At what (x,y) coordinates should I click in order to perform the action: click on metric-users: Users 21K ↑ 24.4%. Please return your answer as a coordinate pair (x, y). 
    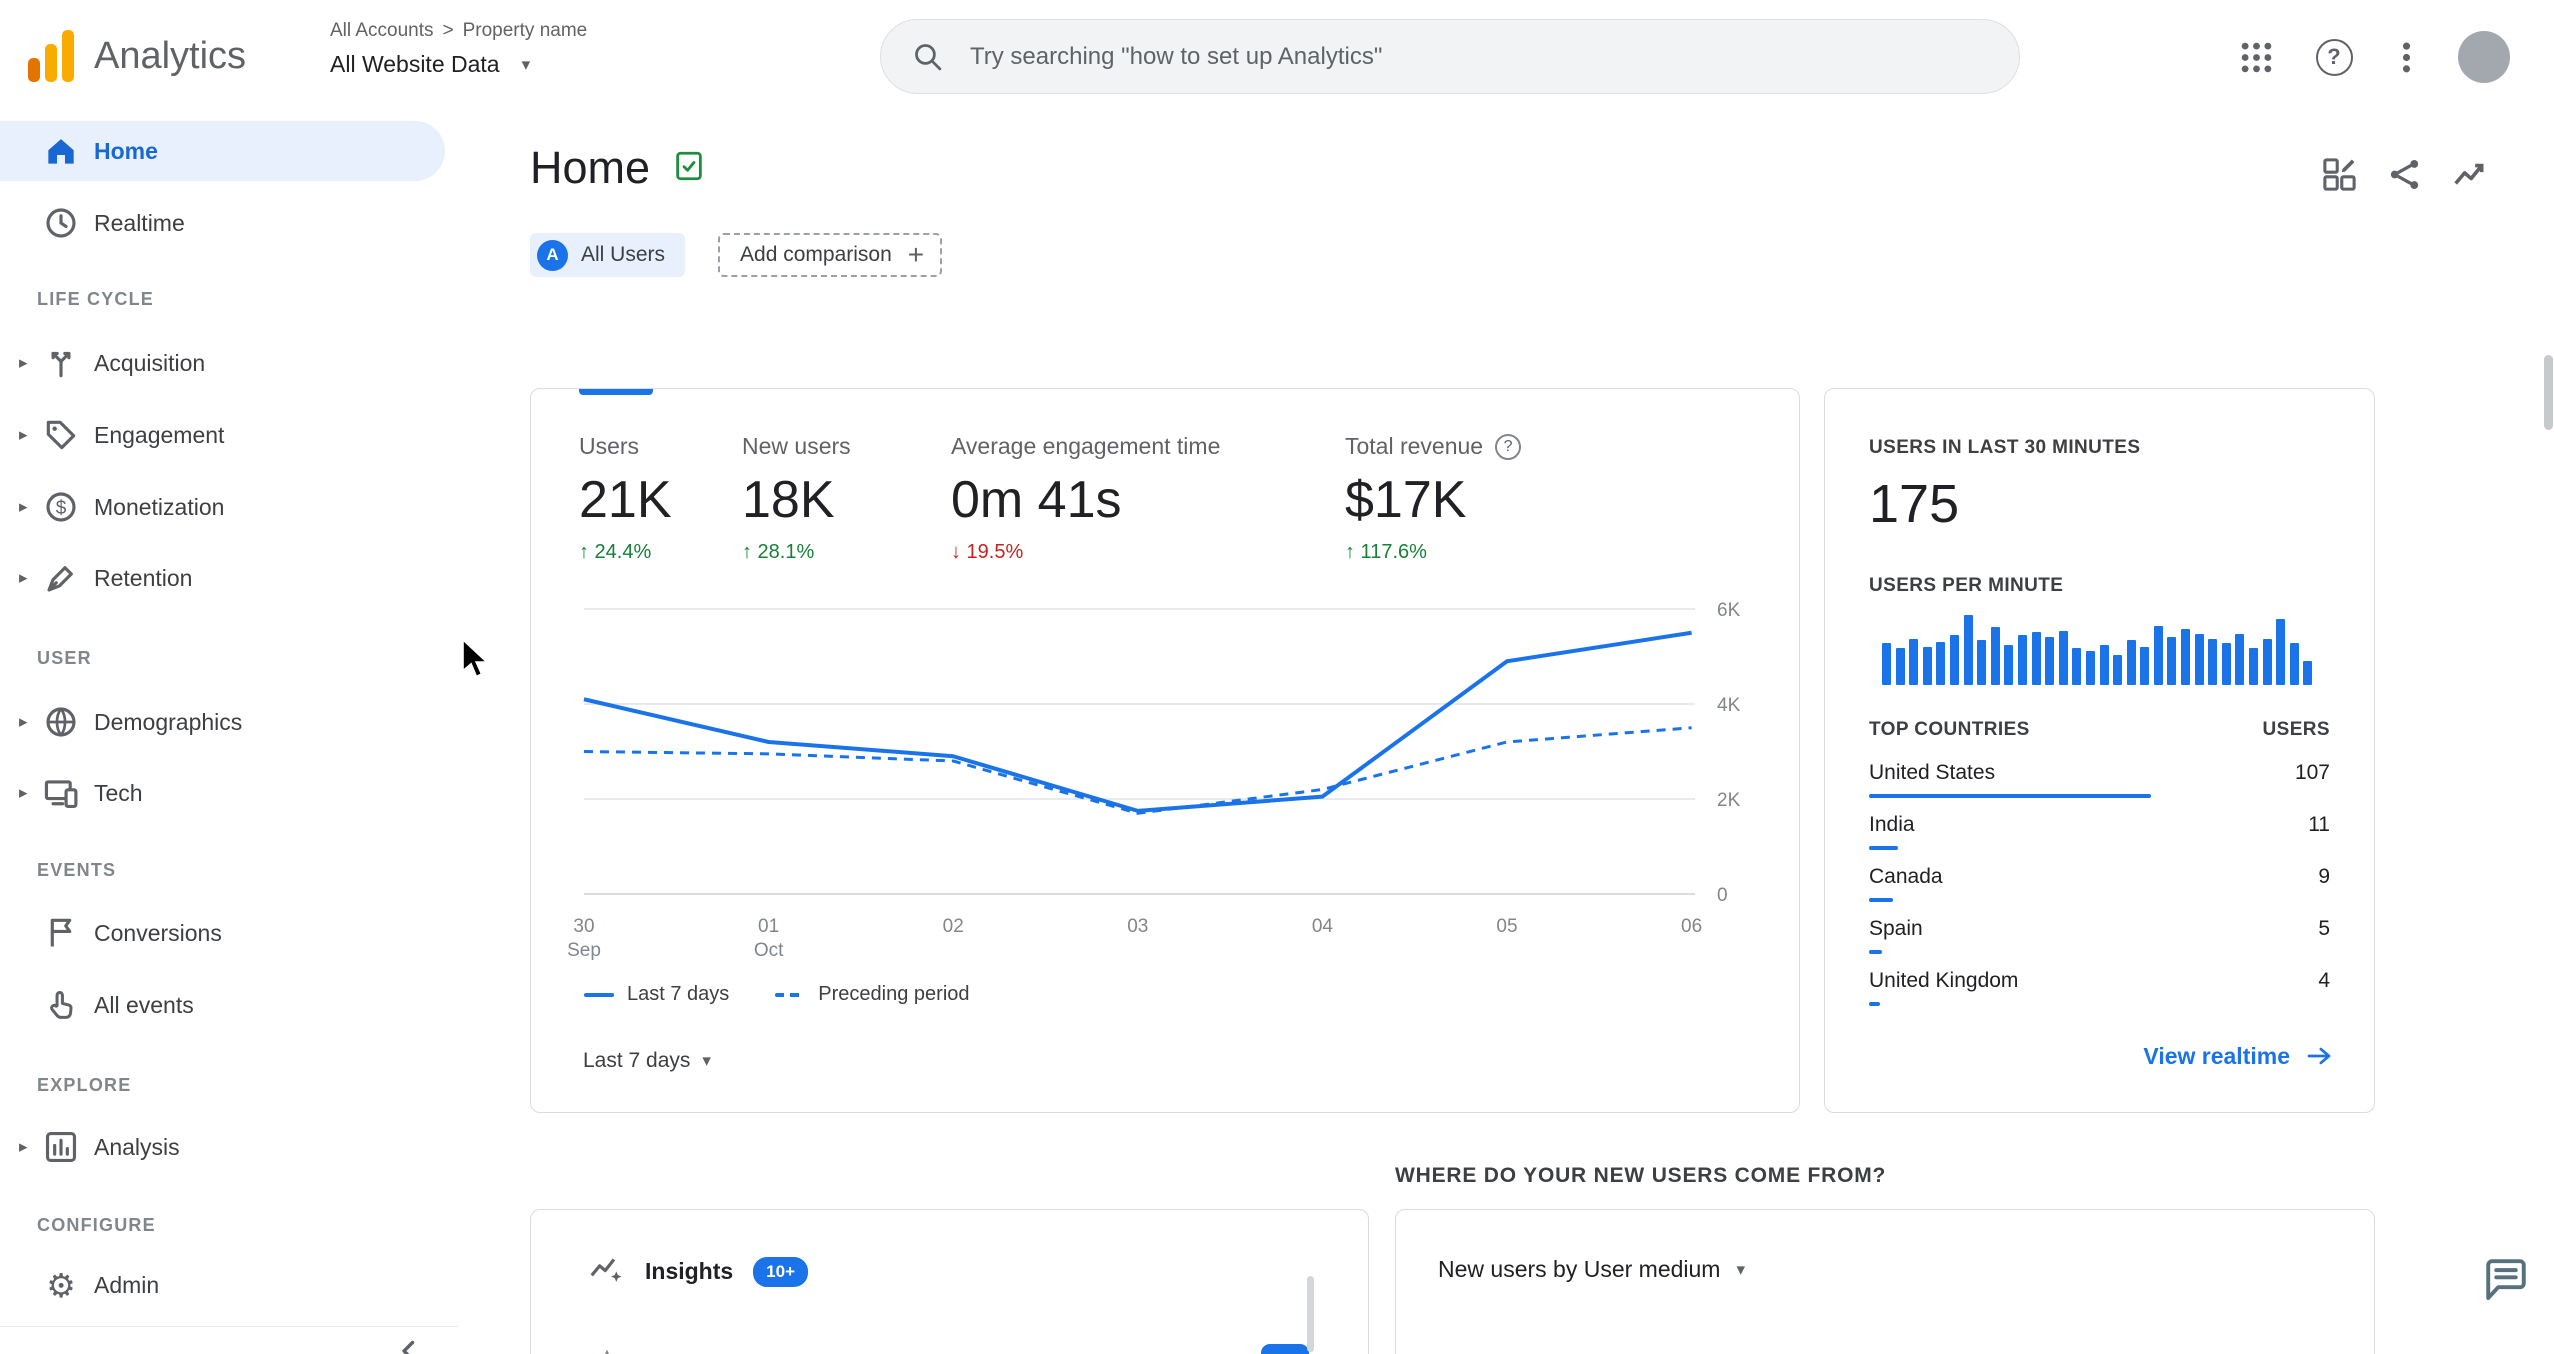
    Looking at the image, I should click on (625, 498).